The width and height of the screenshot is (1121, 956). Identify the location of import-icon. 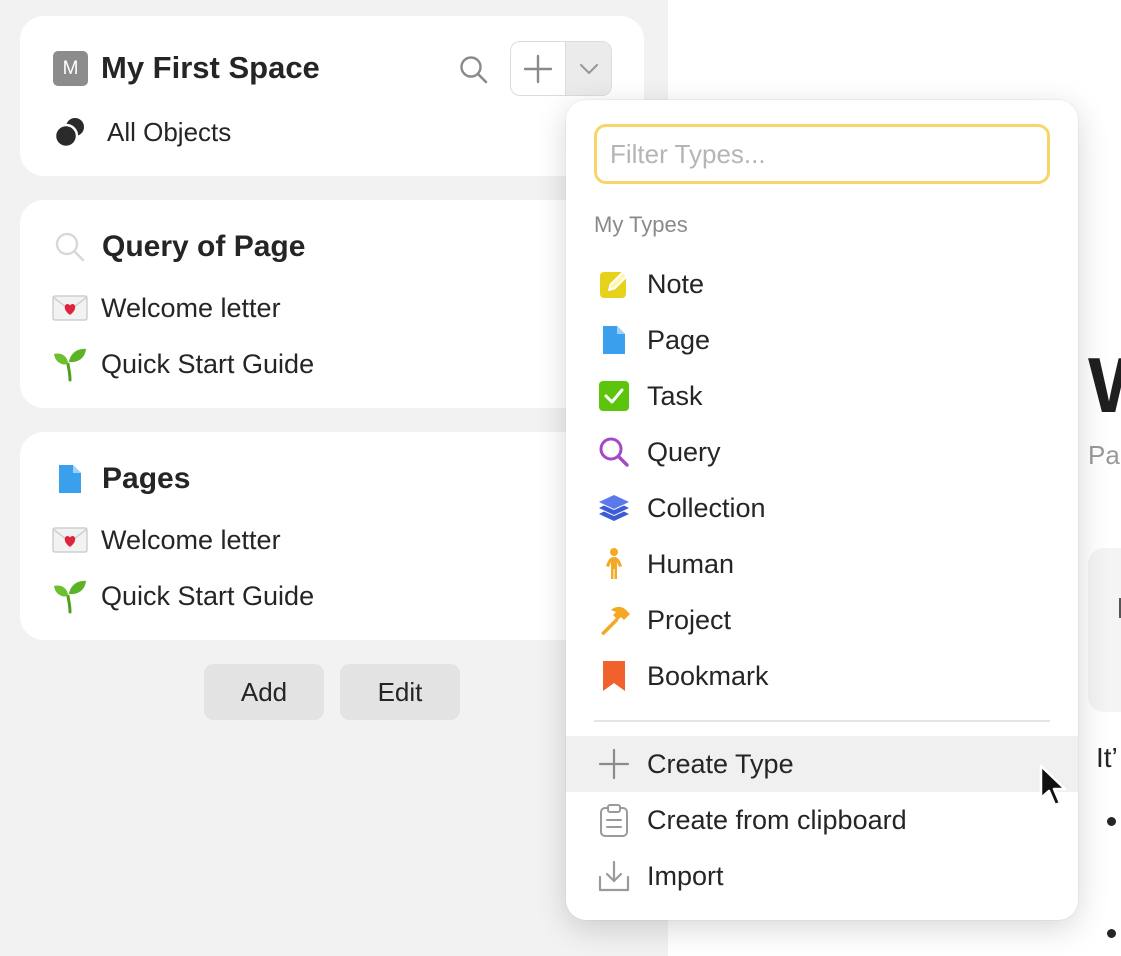
(614, 876).